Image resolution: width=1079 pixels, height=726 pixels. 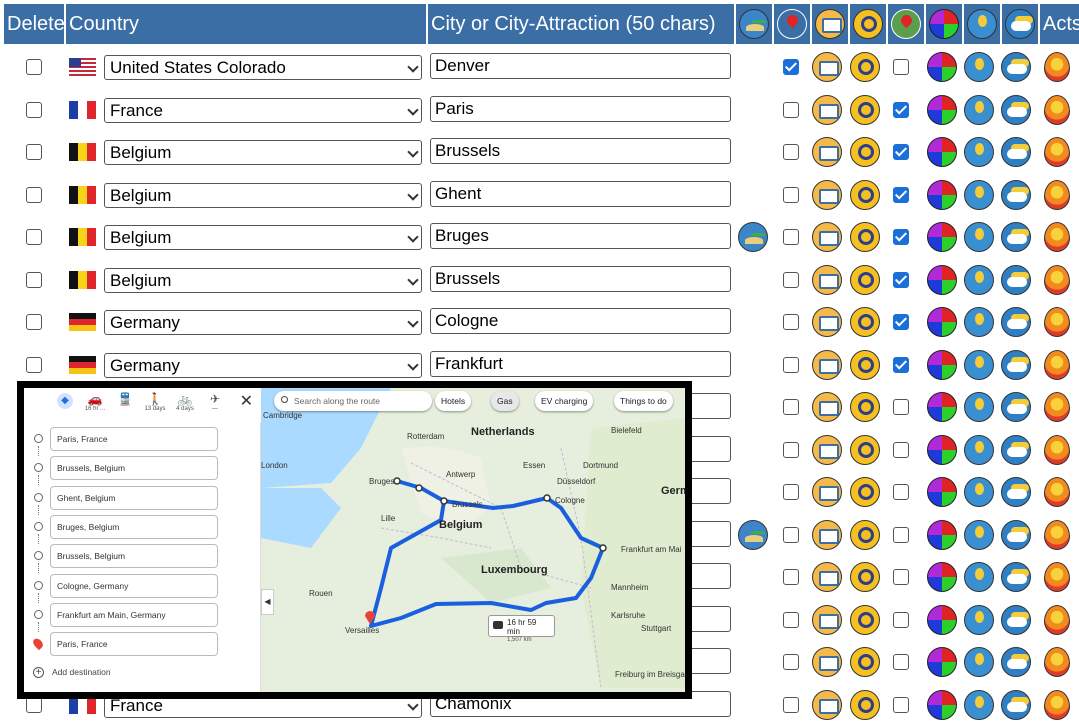 What do you see at coordinates (267, 602) in the screenshot?
I see `collapse-panel-button: ◀` at bounding box center [267, 602].